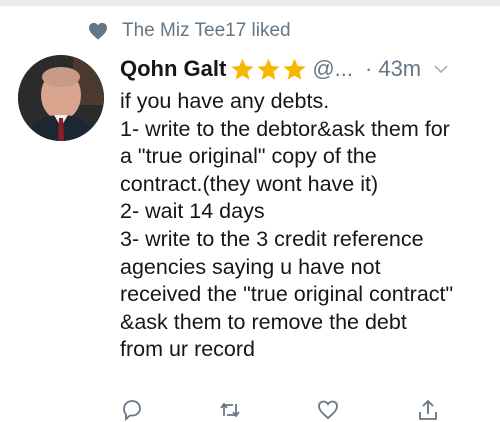  I want to click on author-stars, so click(269, 69).